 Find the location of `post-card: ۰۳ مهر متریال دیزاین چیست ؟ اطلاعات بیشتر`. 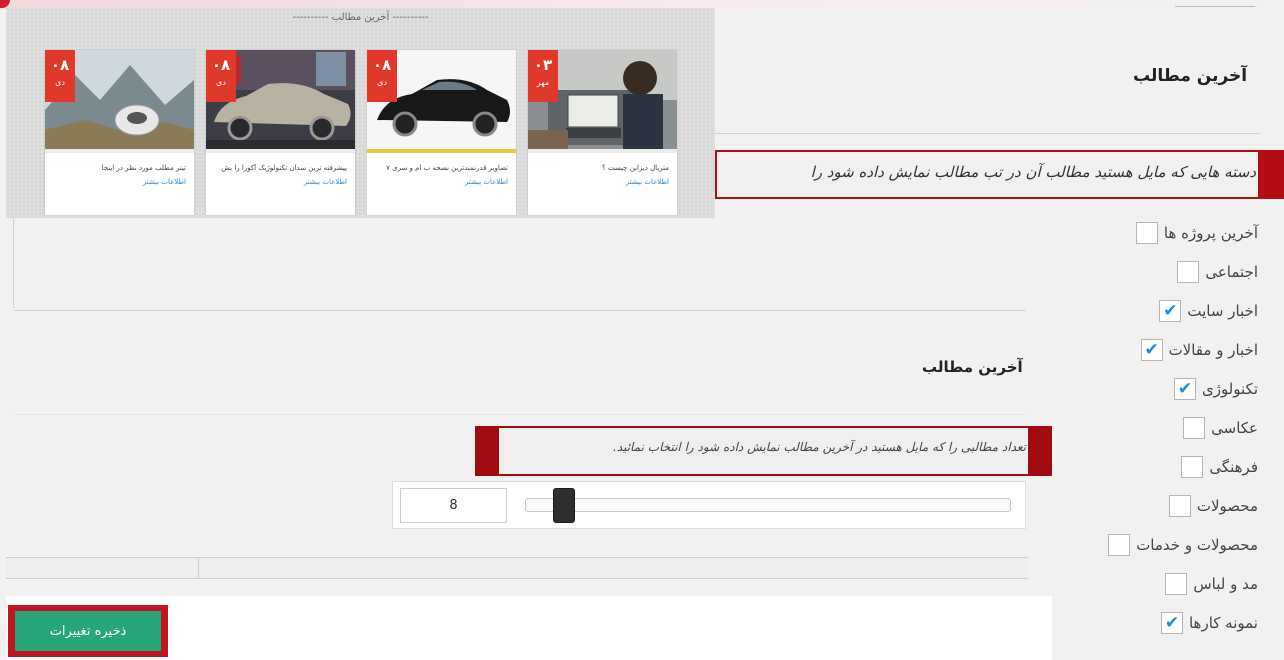

post-card: ۰۳ مهر متریال دیزاین چیست ؟ اطلاعات بیشتر is located at coordinates (602, 132).